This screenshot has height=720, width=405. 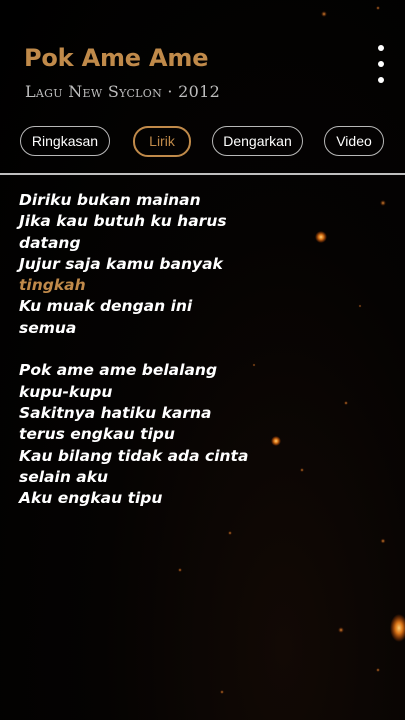 What do you see at coordinates (115, 412) in the screenshot?
I see `lyric-line: Sakitnya hatiku karna` at bounding box center [115, 412].